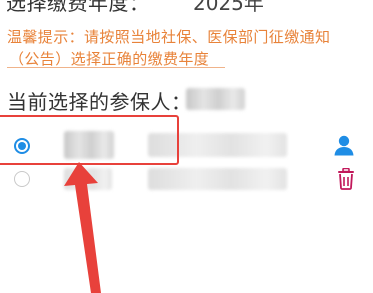 The height and width of the screenshot is (293, 373). Describe the element at coordinates (116, 67) in the screenshot. I see `tip-underline` at that location.